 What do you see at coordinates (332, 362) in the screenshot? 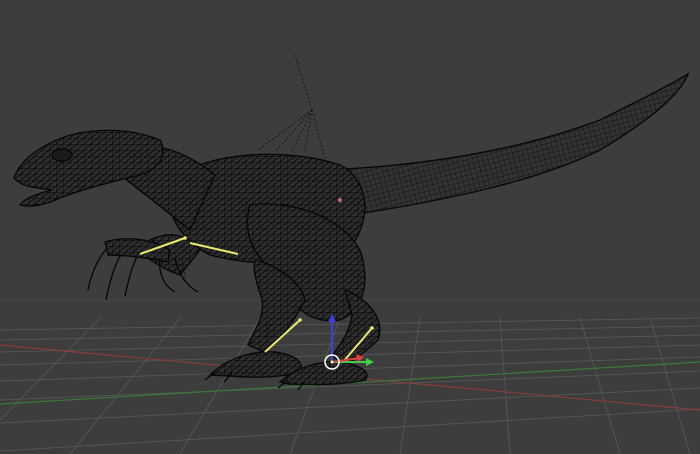
I see `gizmo-center-dot` at bounding box center [332, 362].